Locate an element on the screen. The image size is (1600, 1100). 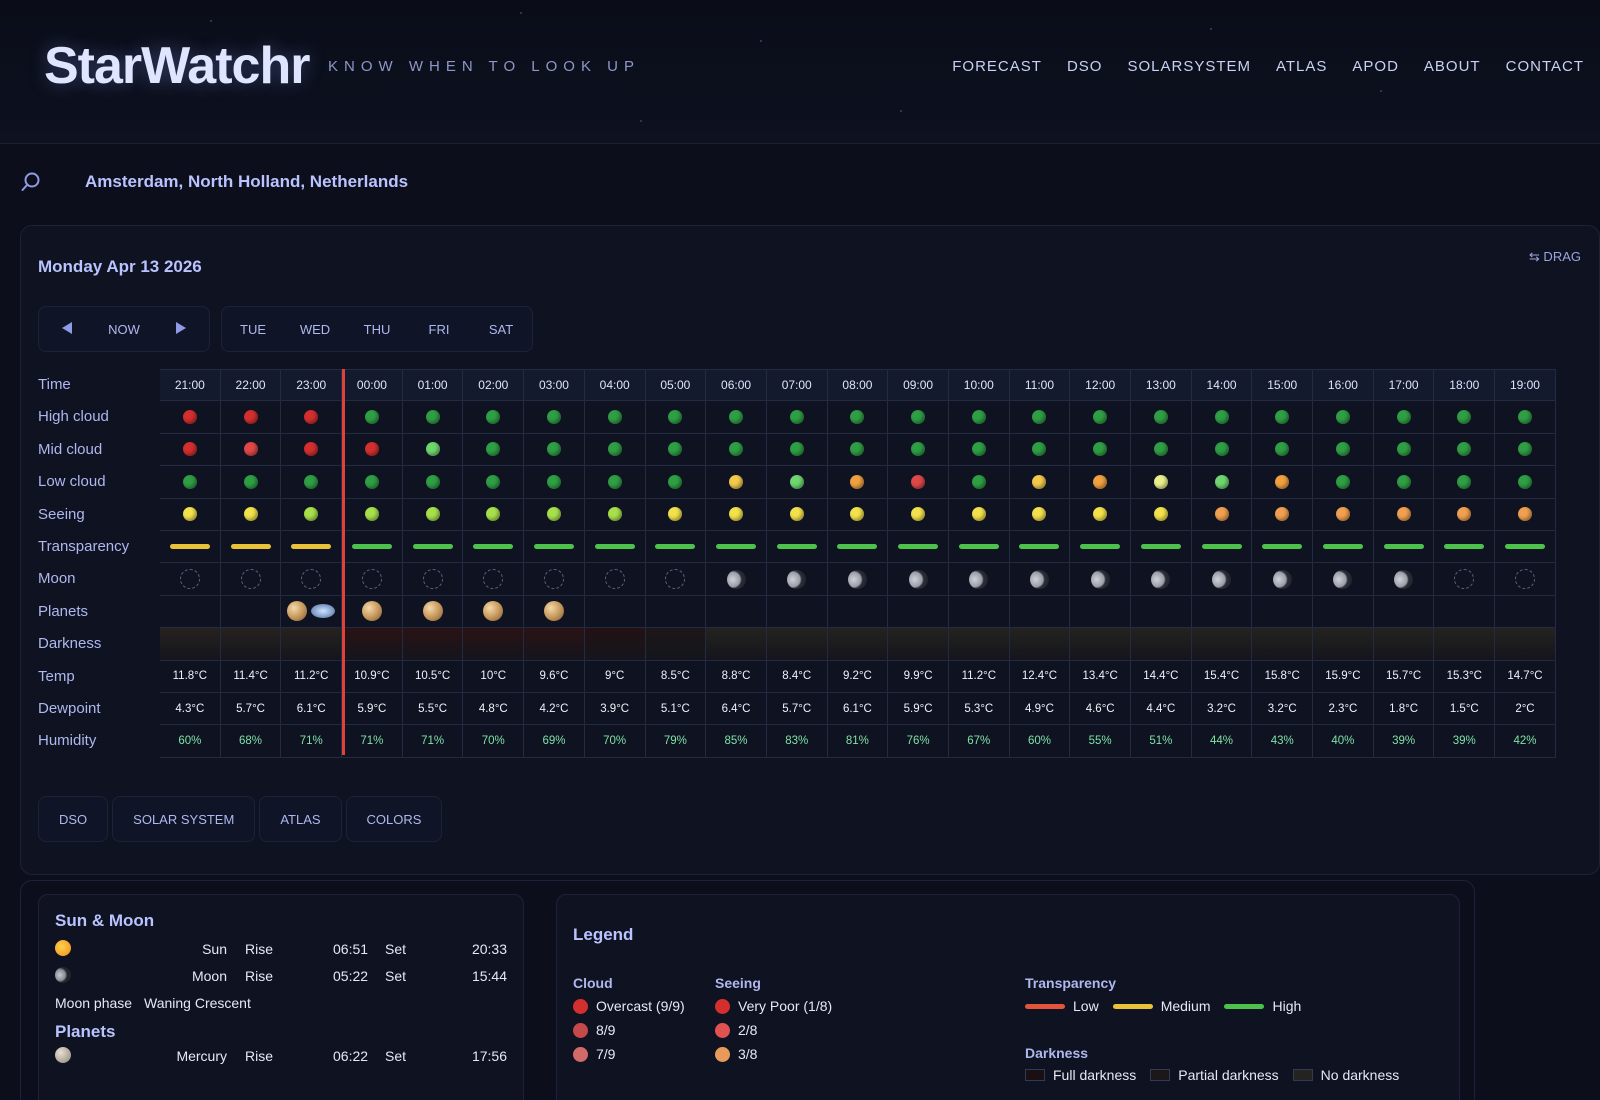
temp-cell: 15.8°C is located at coordinates (1283, 676).